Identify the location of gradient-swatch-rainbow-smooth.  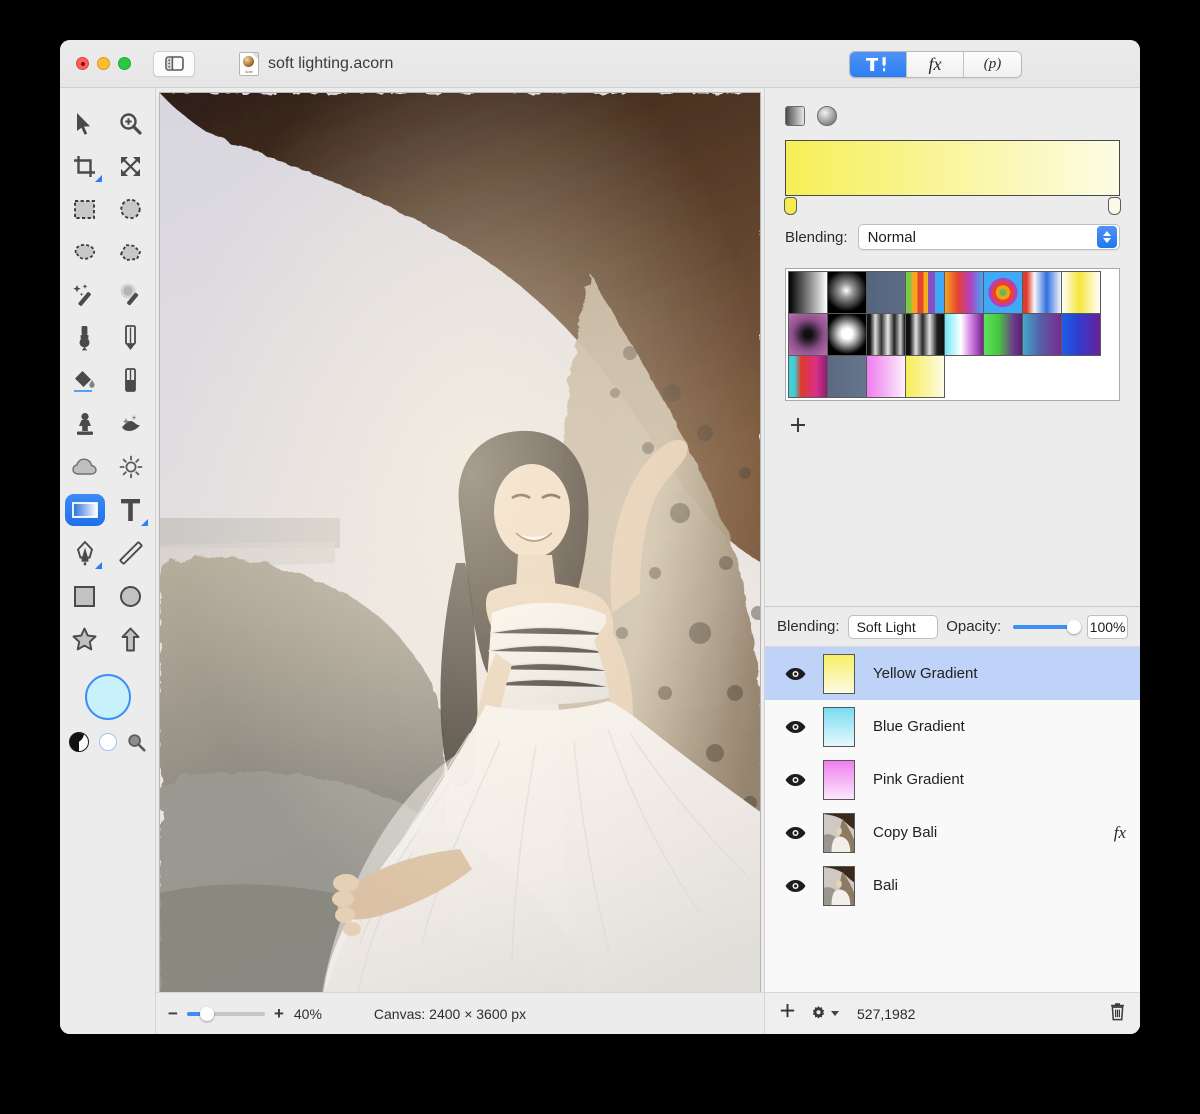
(963, 292).